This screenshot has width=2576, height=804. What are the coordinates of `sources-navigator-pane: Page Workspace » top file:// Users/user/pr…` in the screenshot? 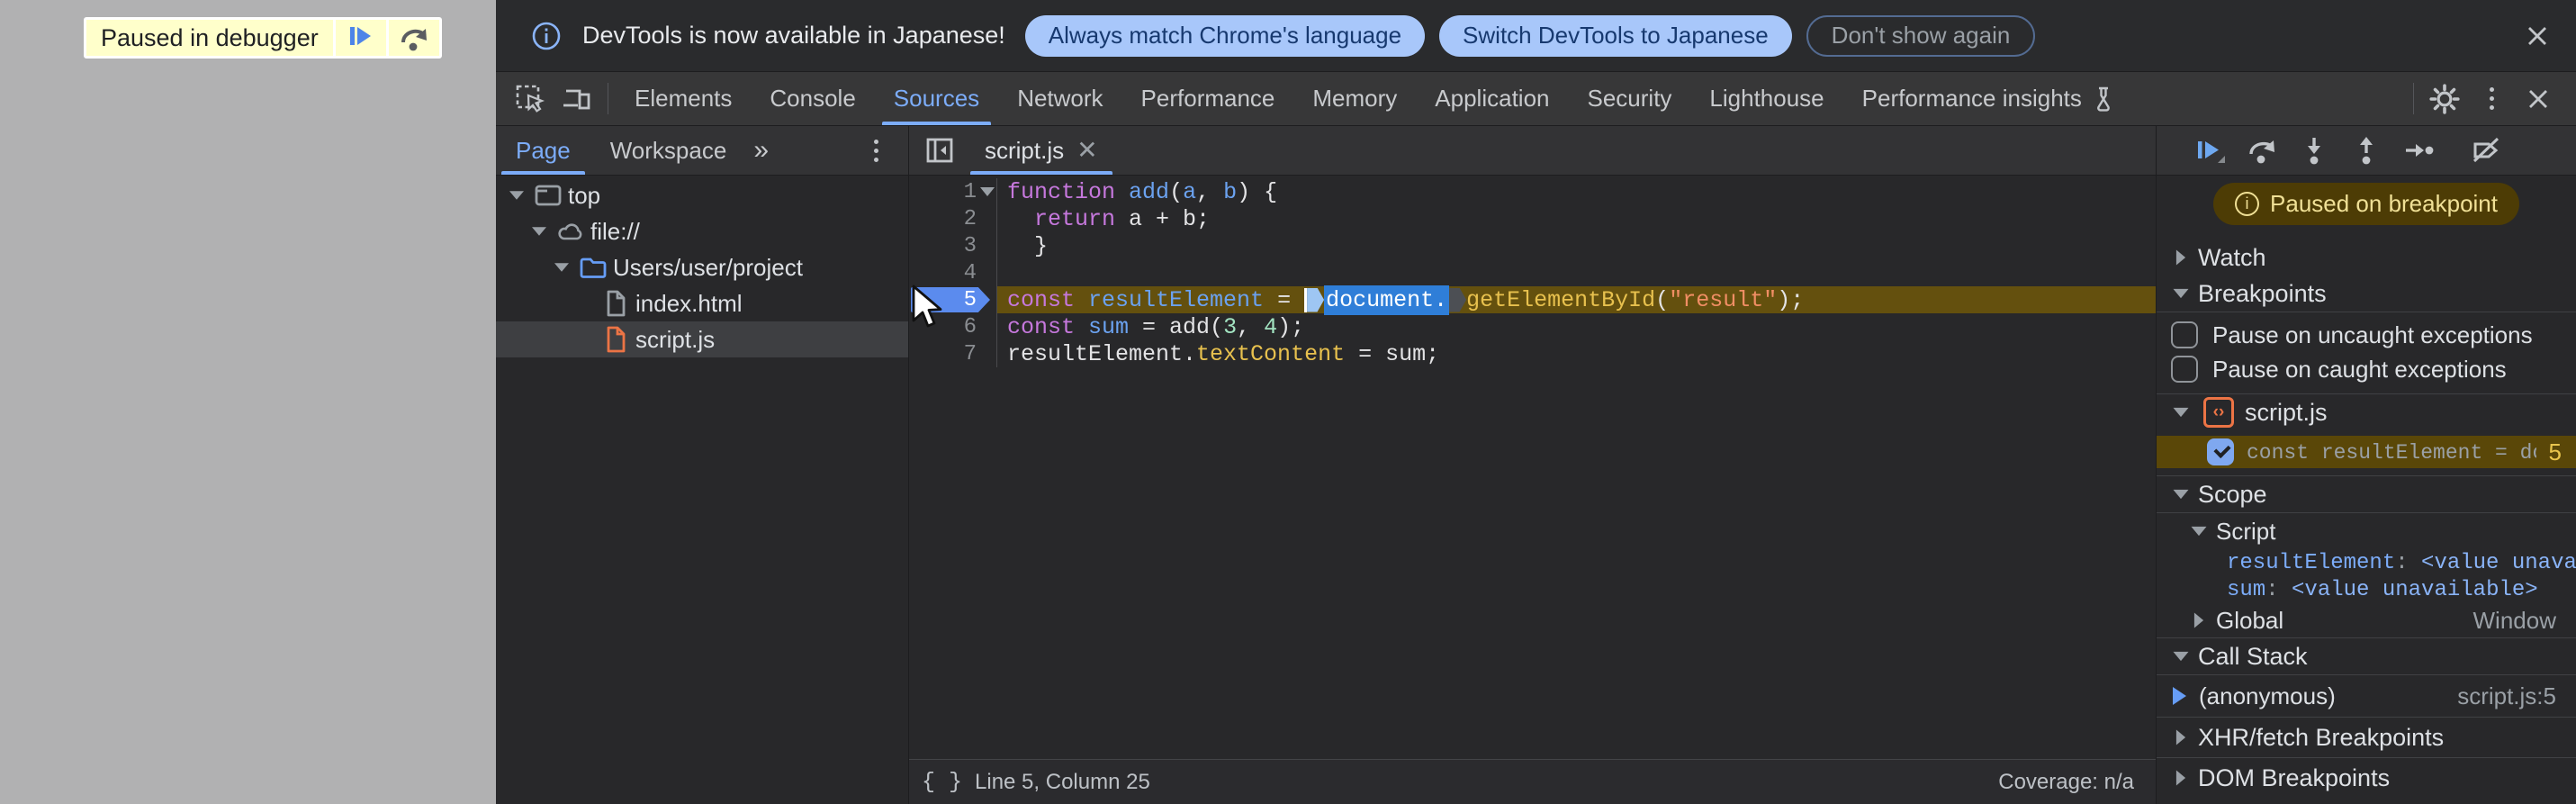 It's located at (702, 465).